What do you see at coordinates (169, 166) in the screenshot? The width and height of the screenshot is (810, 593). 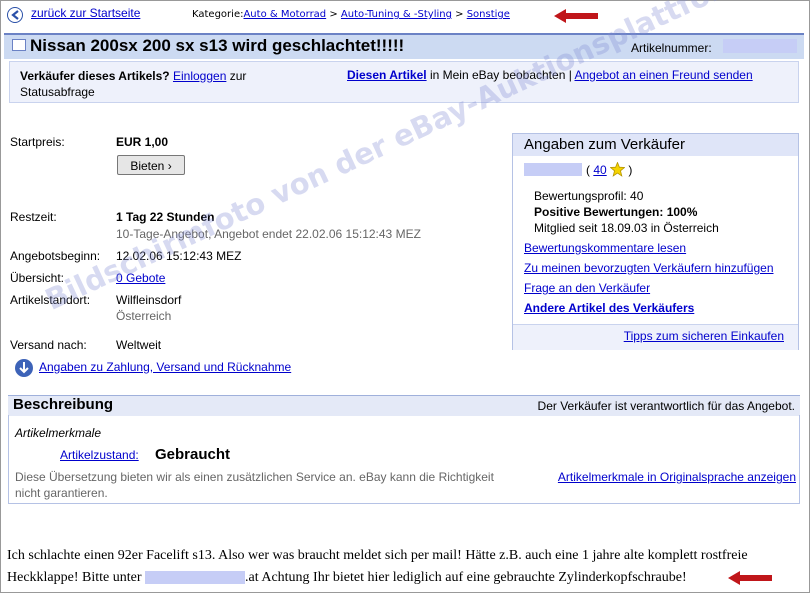 I see `chevron-right-icon: ›` at bounding box center [169, 166].